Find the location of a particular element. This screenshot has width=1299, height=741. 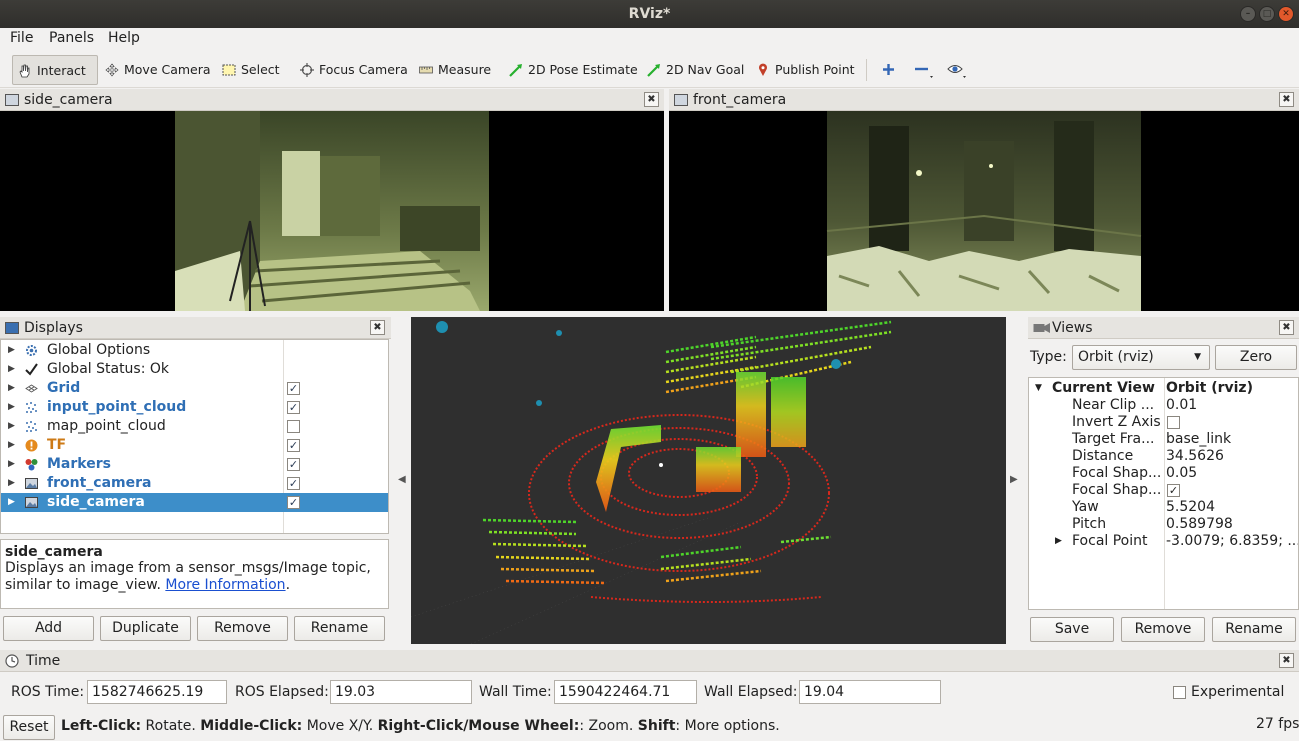

close-window-icon: ✕ is located at coordinates (1286, 14).